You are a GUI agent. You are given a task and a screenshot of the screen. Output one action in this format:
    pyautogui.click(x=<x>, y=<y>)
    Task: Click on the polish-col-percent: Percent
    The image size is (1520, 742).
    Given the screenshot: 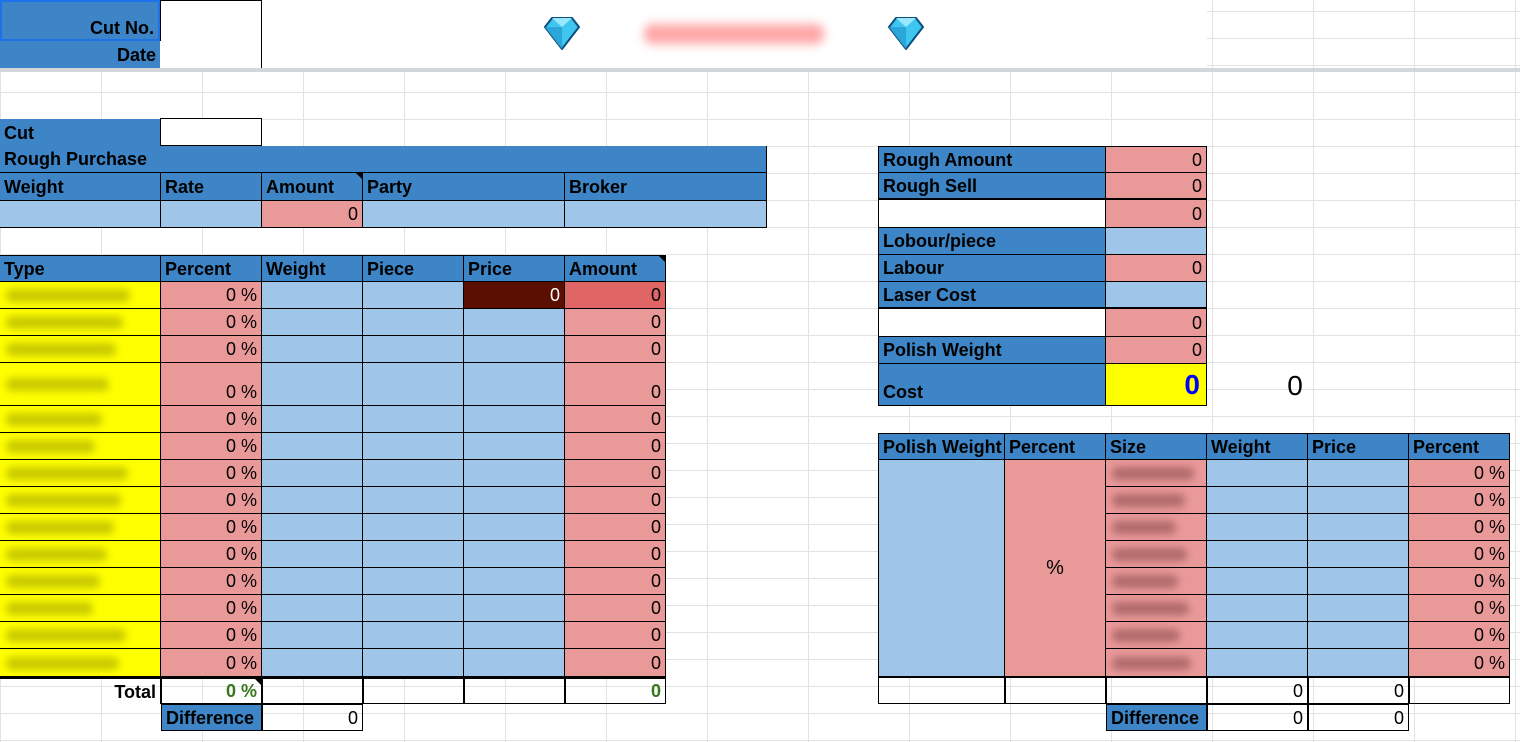 What is the action you would take?
    pyautogui.click(x=1055, y=446)
    